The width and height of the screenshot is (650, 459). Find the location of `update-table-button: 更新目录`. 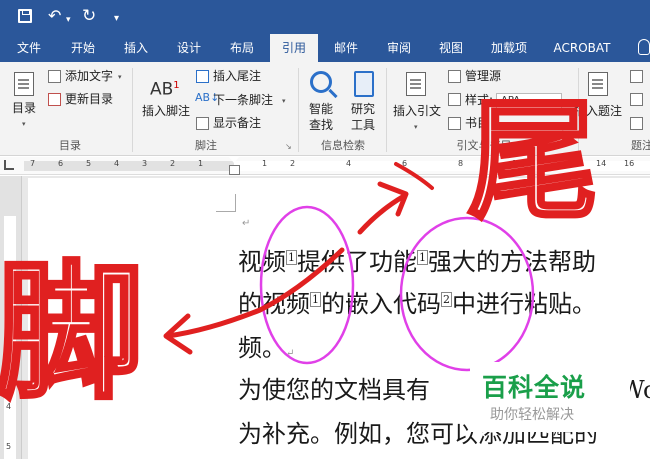

update-table-button: 更新目录 is located at coordinates (89, 99).